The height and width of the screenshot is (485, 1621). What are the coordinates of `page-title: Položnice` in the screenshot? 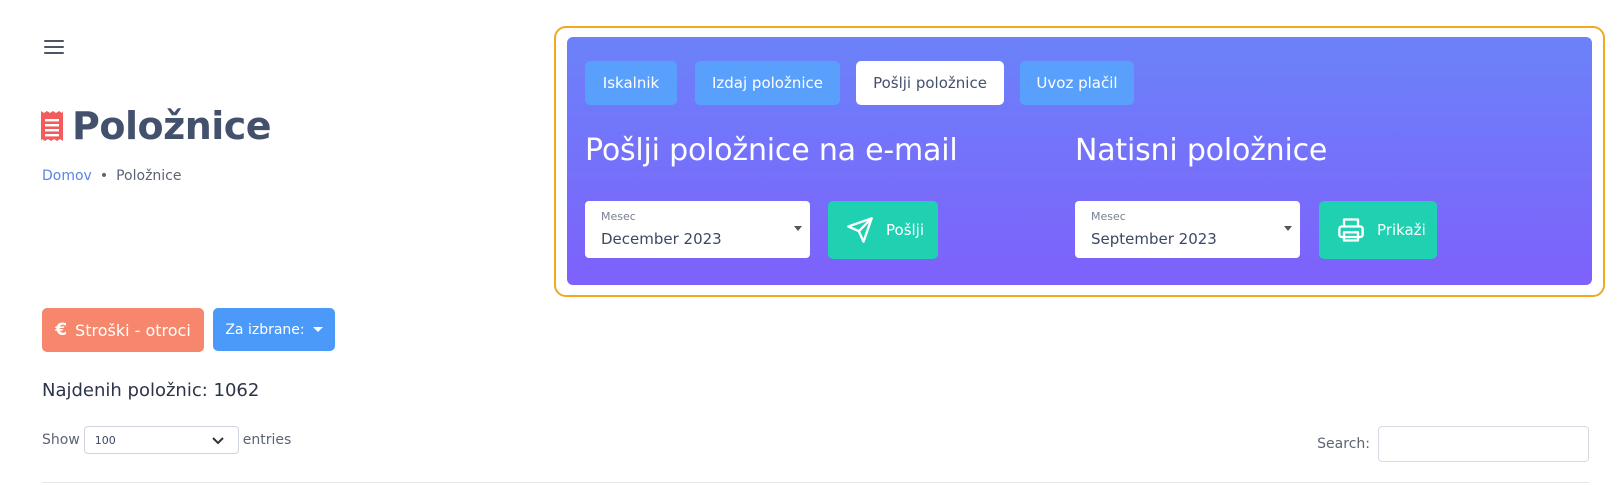 It's located at (172, 126).